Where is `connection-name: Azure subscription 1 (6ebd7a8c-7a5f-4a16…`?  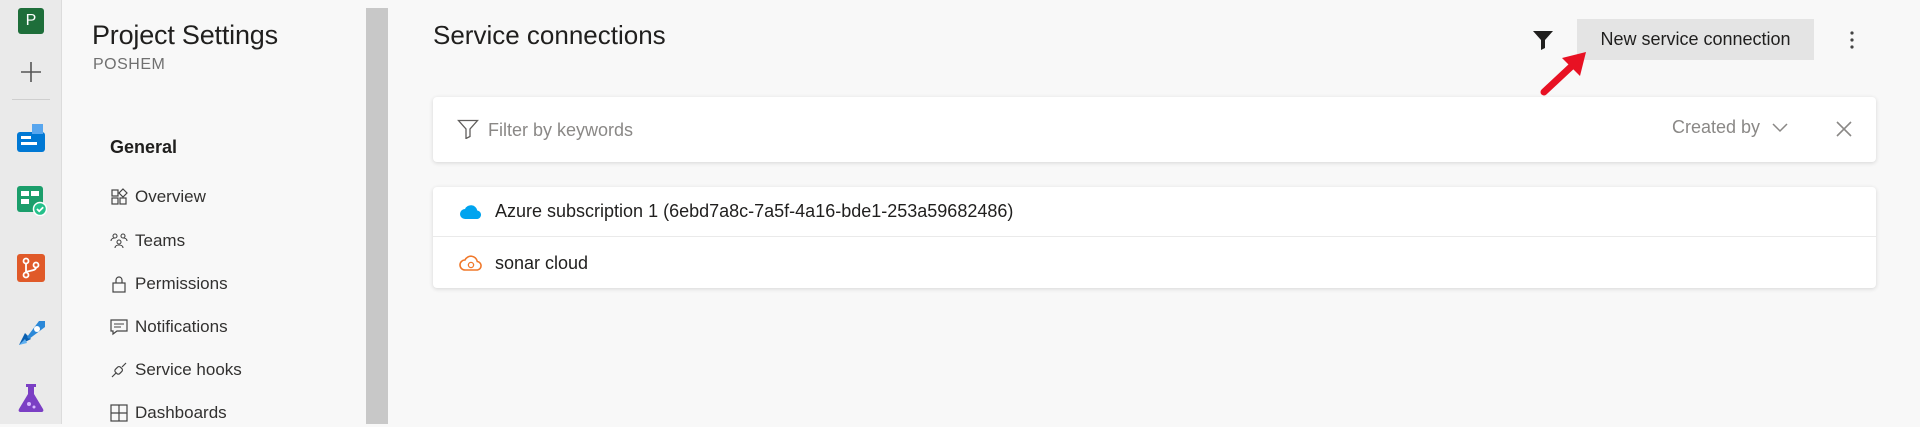 connection-name: Azure subscription 1 (6ebd7a8c-7a5f-4a16… is located at coordinates (754, 211).